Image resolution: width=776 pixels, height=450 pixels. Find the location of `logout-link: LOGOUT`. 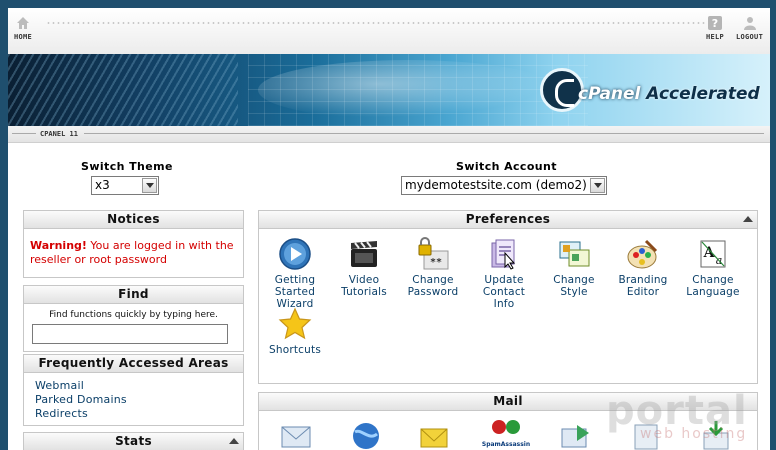

logout-link: LOGOUT is located at coordinates (749, 28).